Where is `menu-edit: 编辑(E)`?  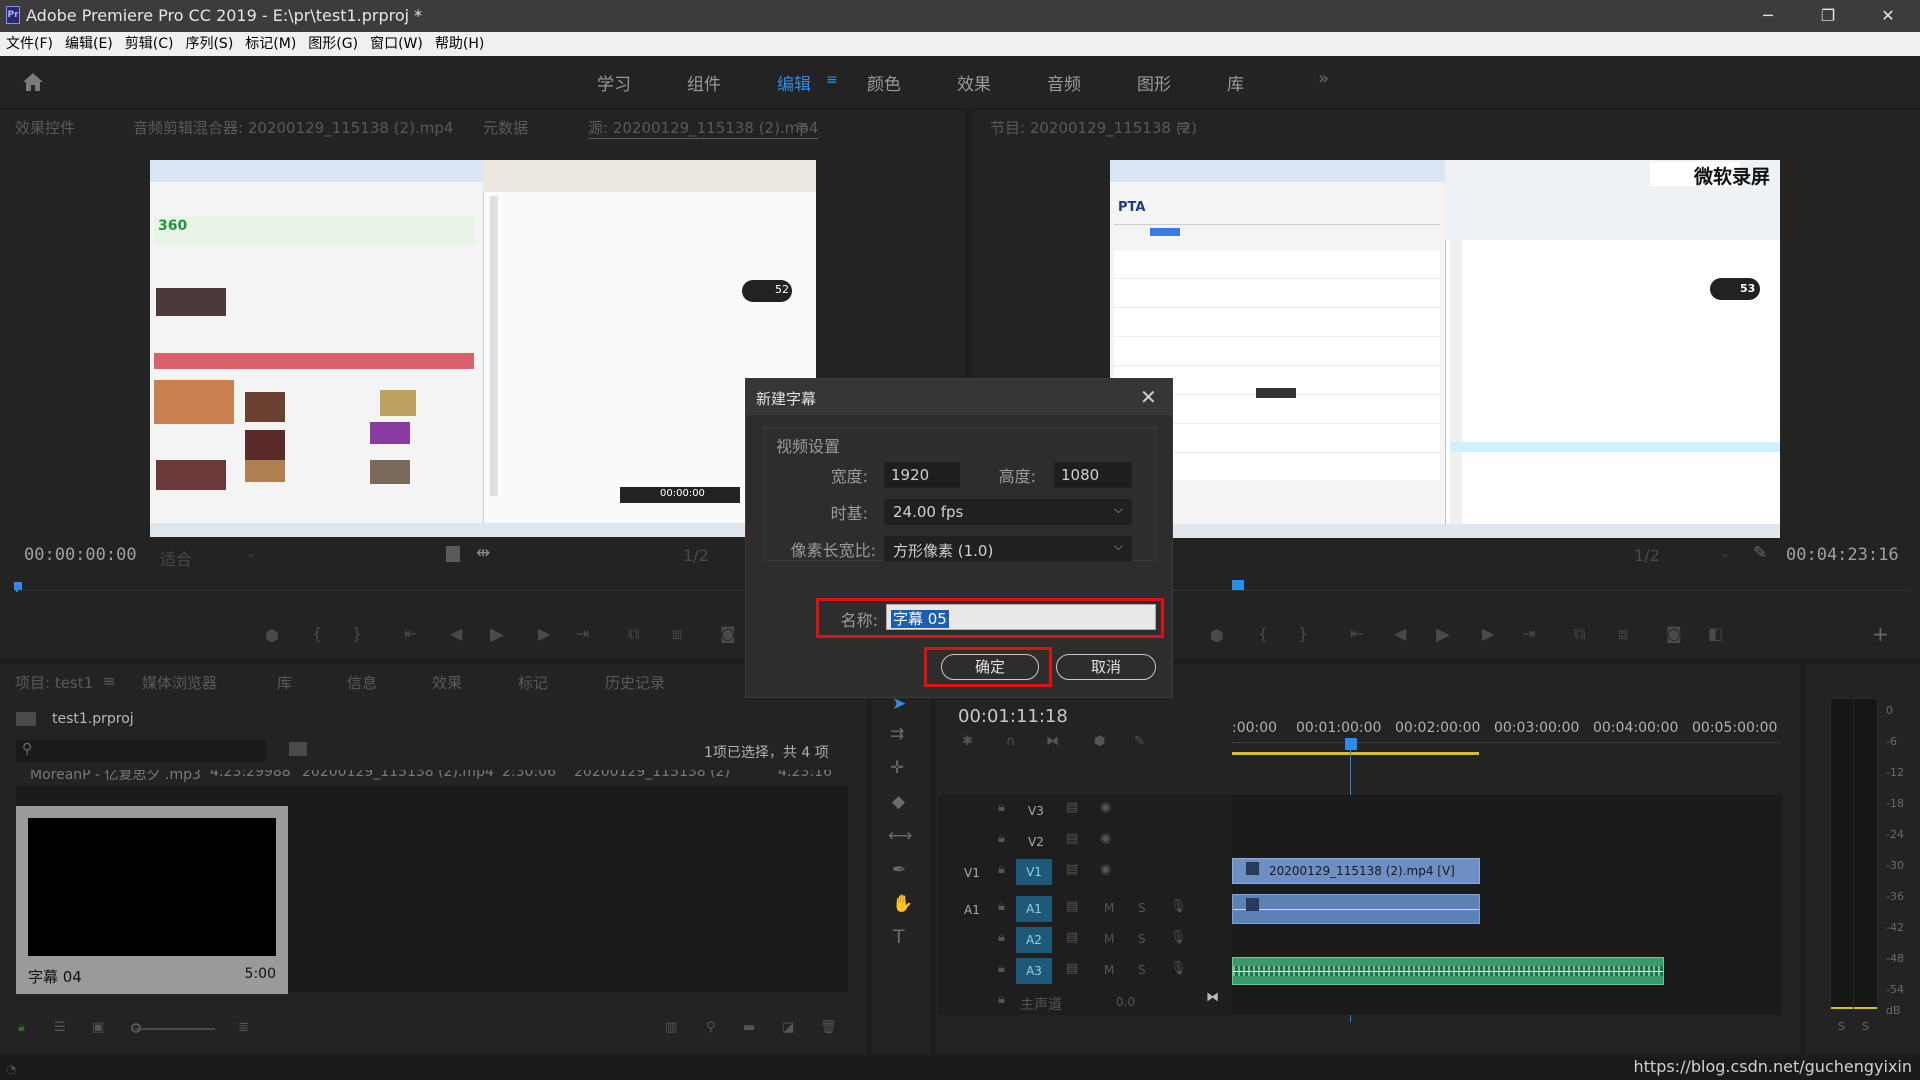 menu-edit: 编辑(E) is located at coordinates (92, 44).